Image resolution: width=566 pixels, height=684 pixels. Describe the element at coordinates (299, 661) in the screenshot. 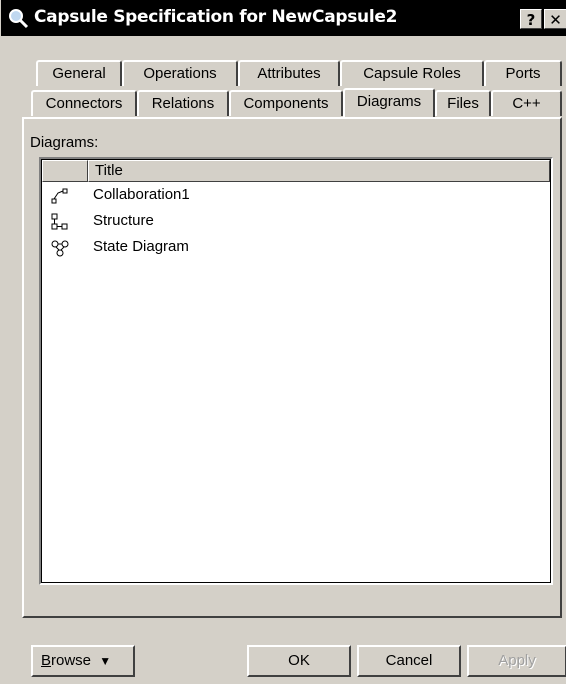

I see `ok-button: OK` at that location.